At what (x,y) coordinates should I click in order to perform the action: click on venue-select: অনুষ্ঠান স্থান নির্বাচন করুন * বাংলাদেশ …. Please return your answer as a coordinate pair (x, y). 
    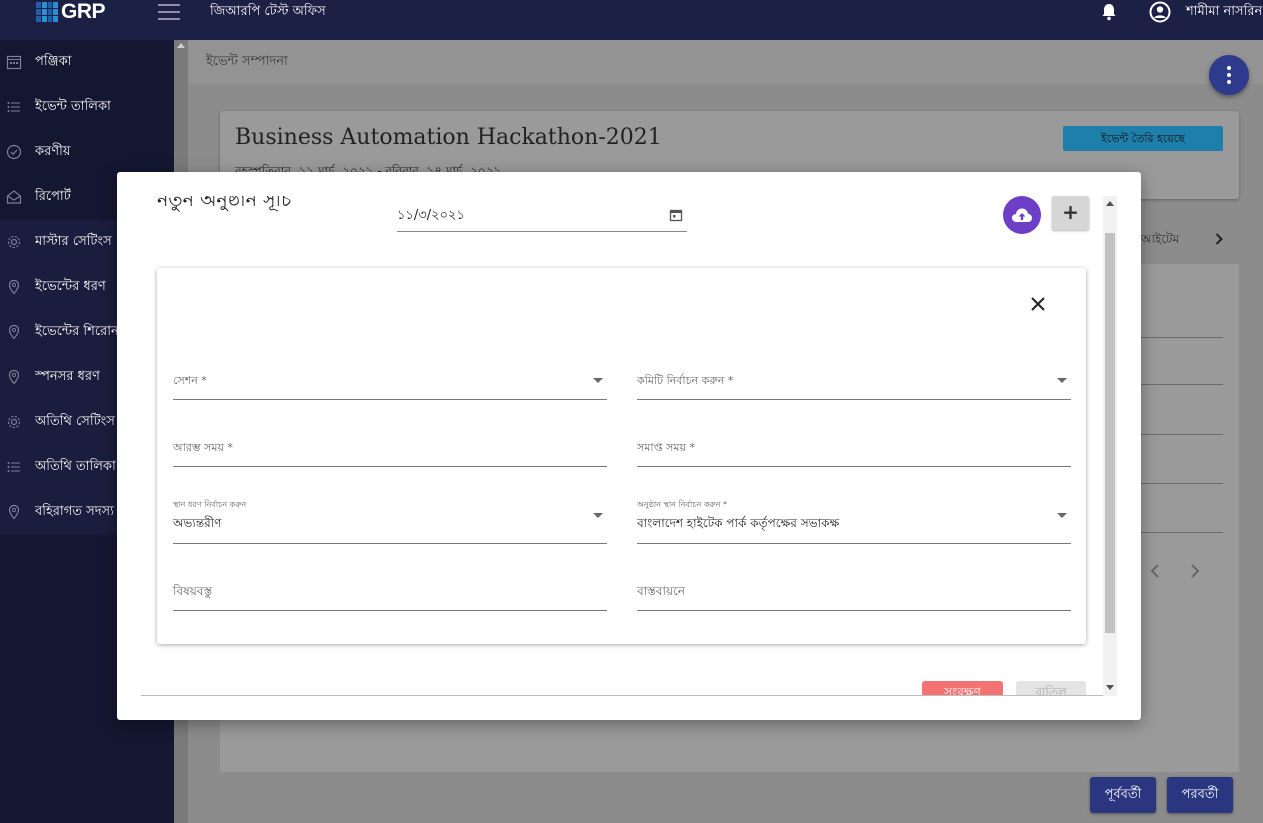
    Looking at the image, I should click on (854, 522).